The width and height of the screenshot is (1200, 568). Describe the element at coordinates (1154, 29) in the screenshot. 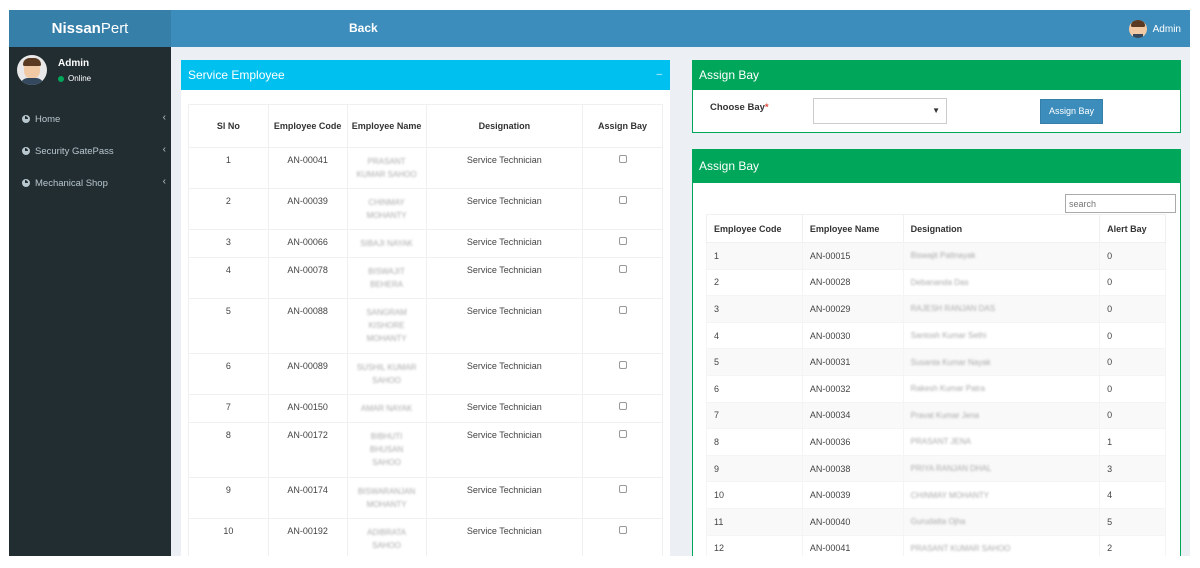

I see `user-menu: Admin` at that location.